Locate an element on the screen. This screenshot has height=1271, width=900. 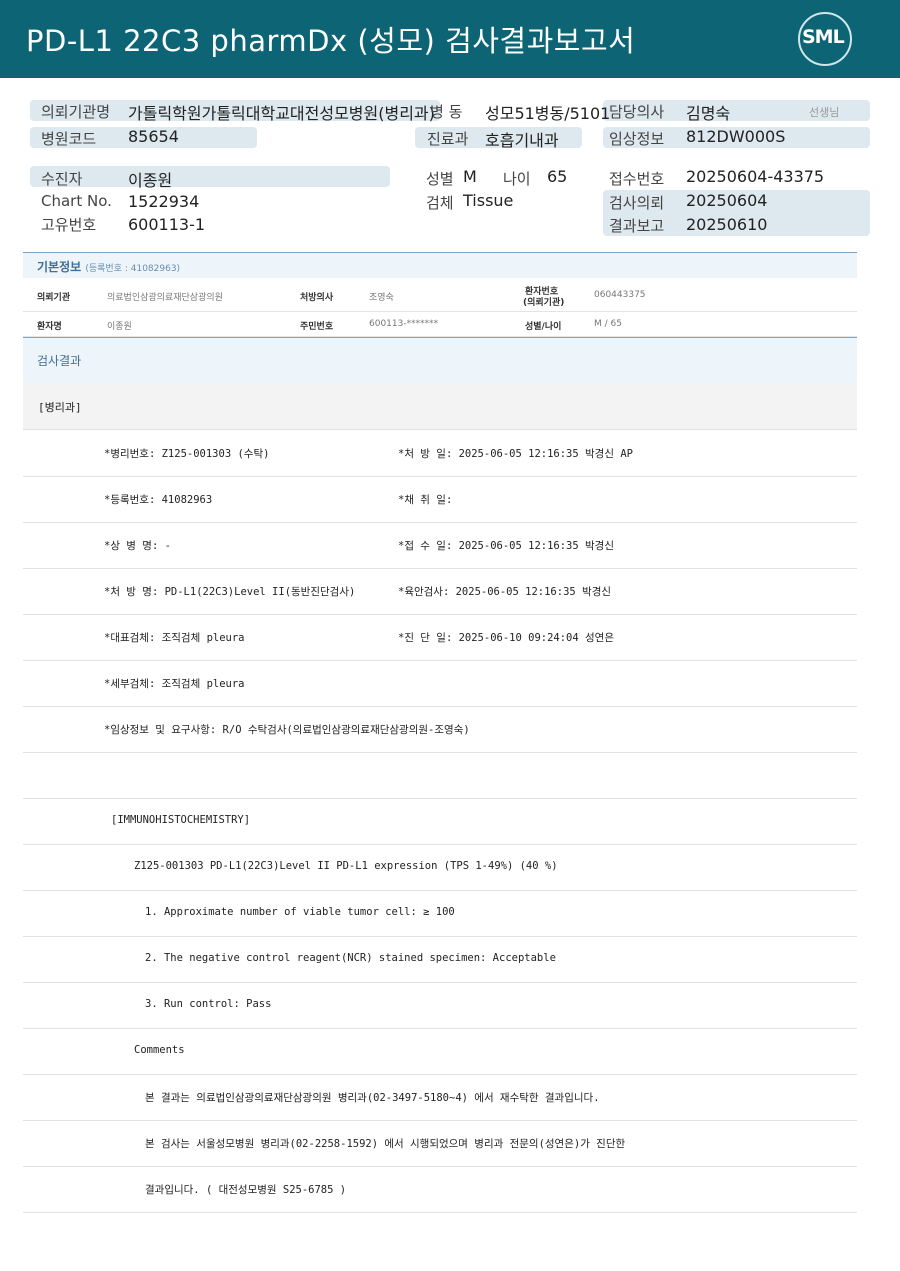
sml-logo: SML is located at coordinates (825, 39).